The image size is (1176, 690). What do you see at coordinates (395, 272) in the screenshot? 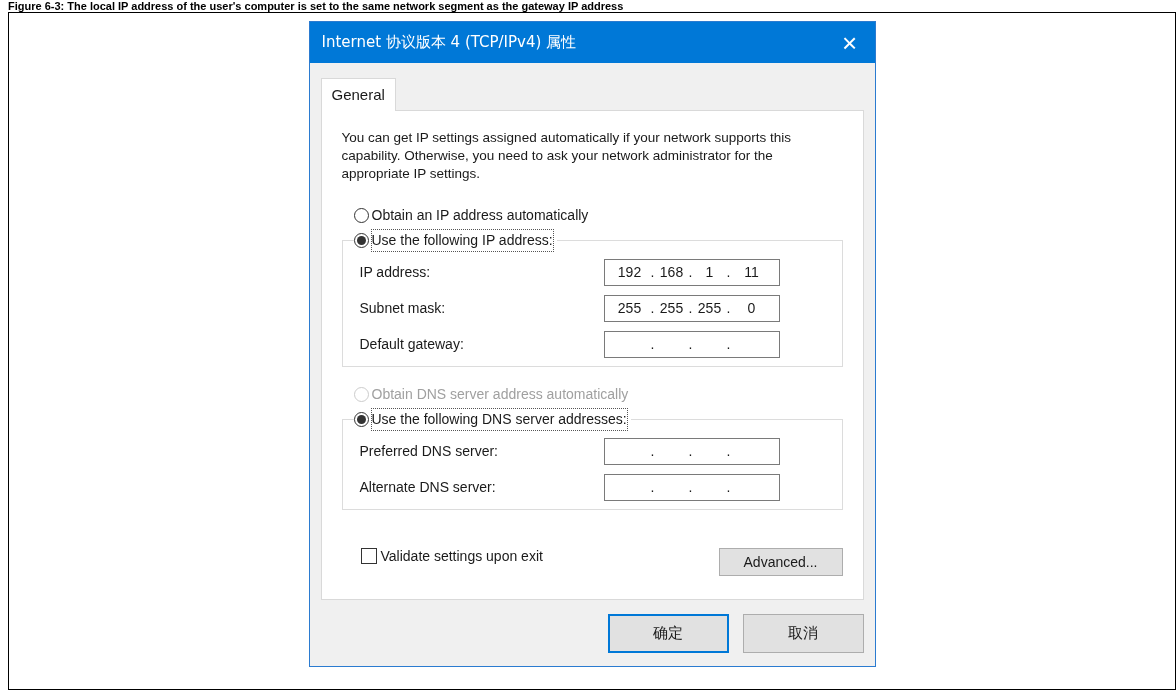
I see `field-label: IP address:` at bounding box center [395, 272].